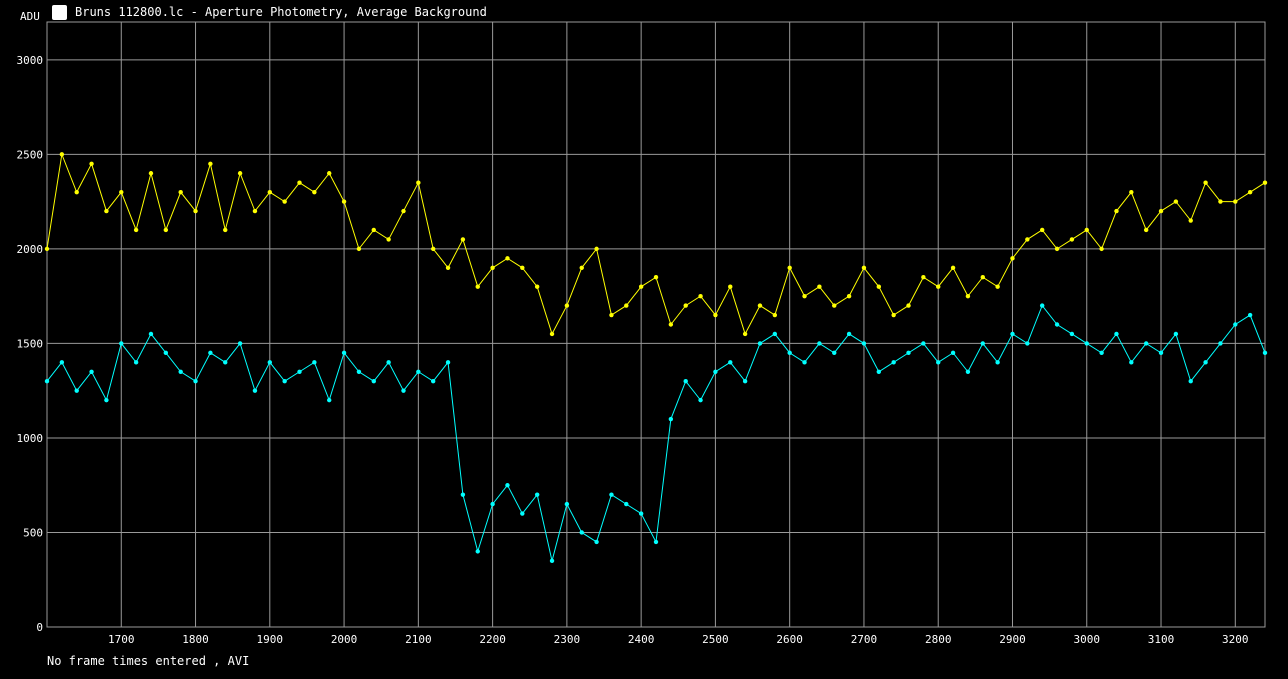  What do you see at coordinates (121, 639) in the screenshot?
I see `x-tick-label: 1700` at bounding box center [121, 639].